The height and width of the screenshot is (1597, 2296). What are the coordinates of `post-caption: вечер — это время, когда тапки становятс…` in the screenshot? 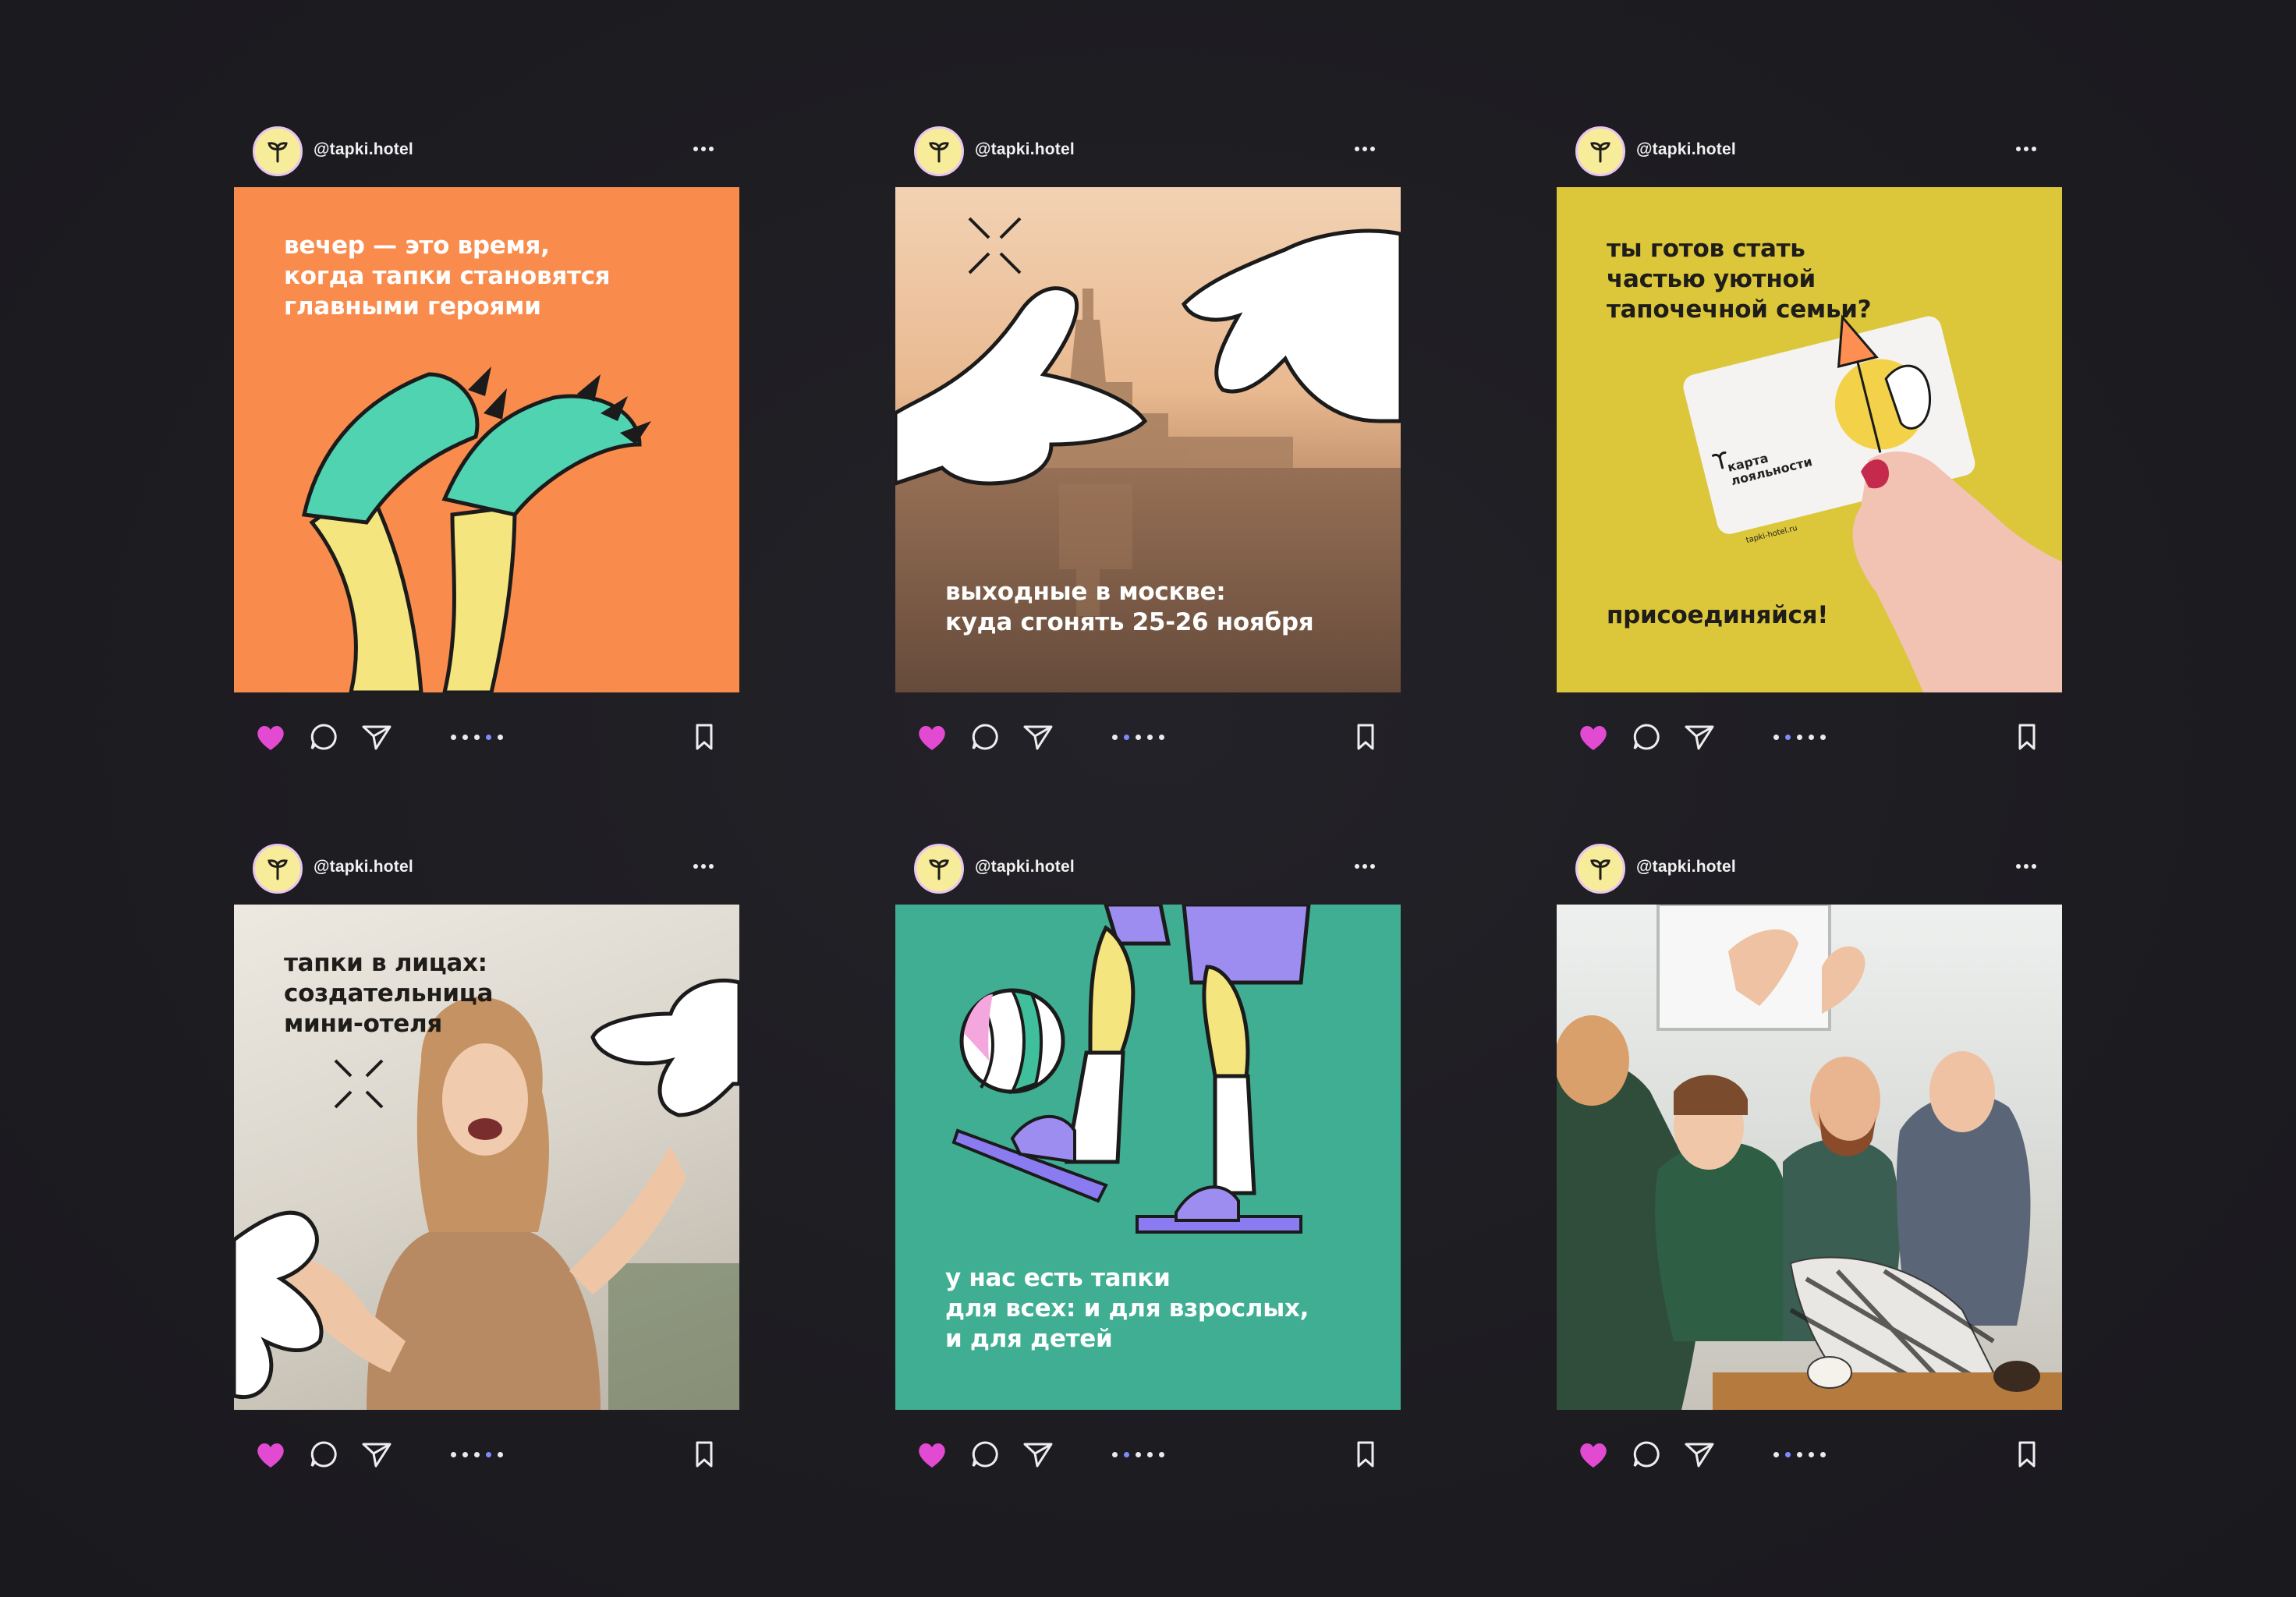 It's located at (447, 276).